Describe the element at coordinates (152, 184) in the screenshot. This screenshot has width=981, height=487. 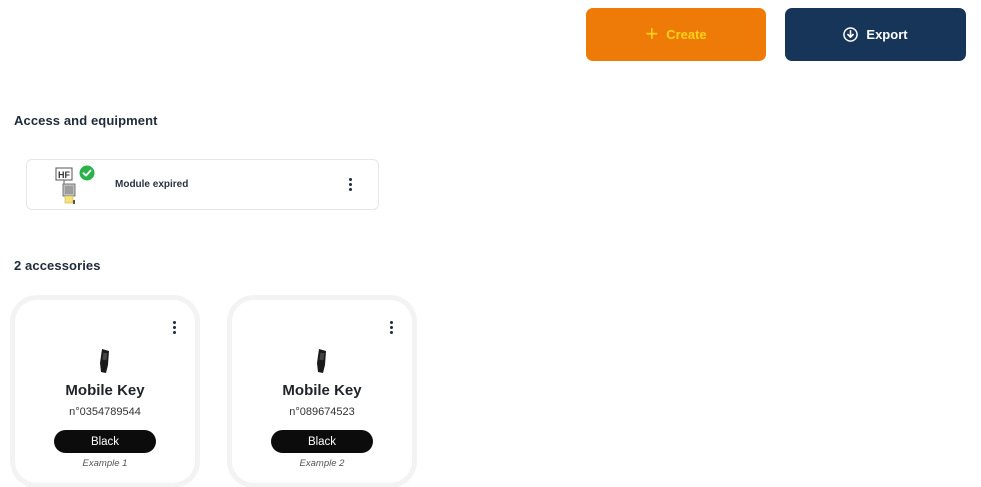
I see `module-status-label: Module expired` at that location.